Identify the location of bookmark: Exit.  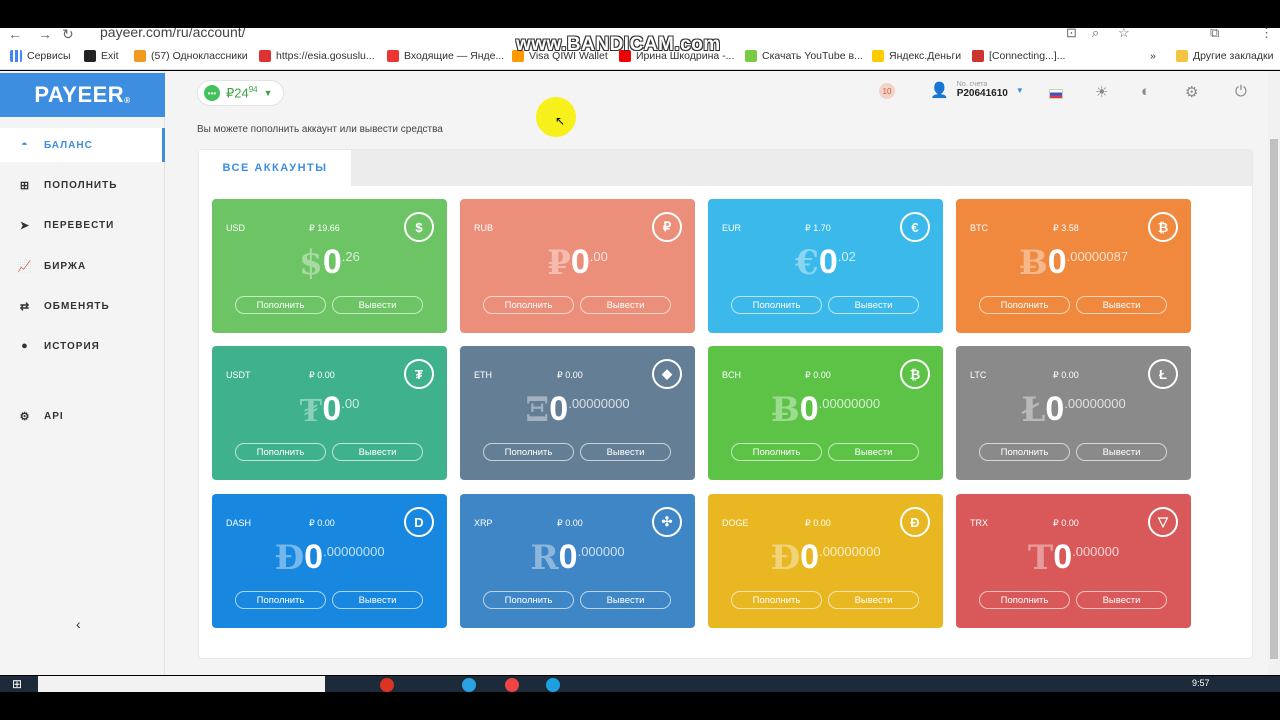
(101, 56).